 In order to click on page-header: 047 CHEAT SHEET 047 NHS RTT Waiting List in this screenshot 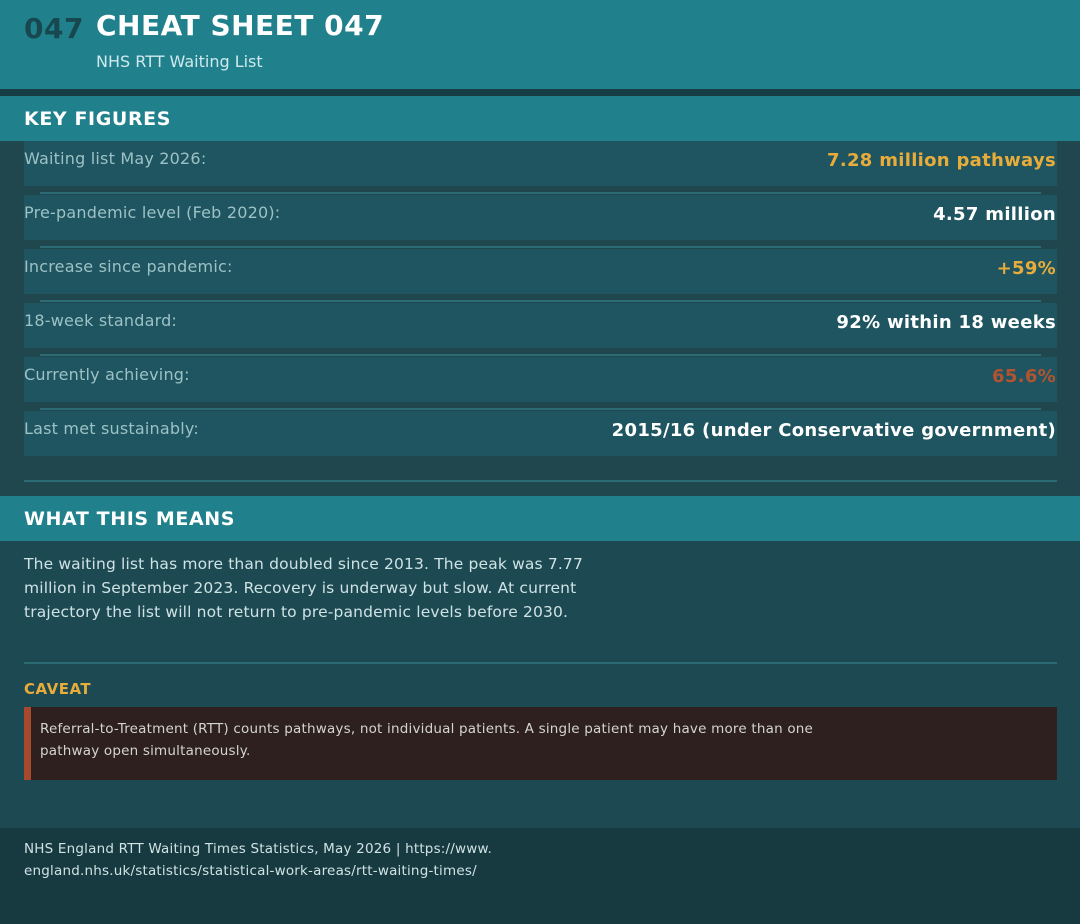, I will do `click(540, 44)`.